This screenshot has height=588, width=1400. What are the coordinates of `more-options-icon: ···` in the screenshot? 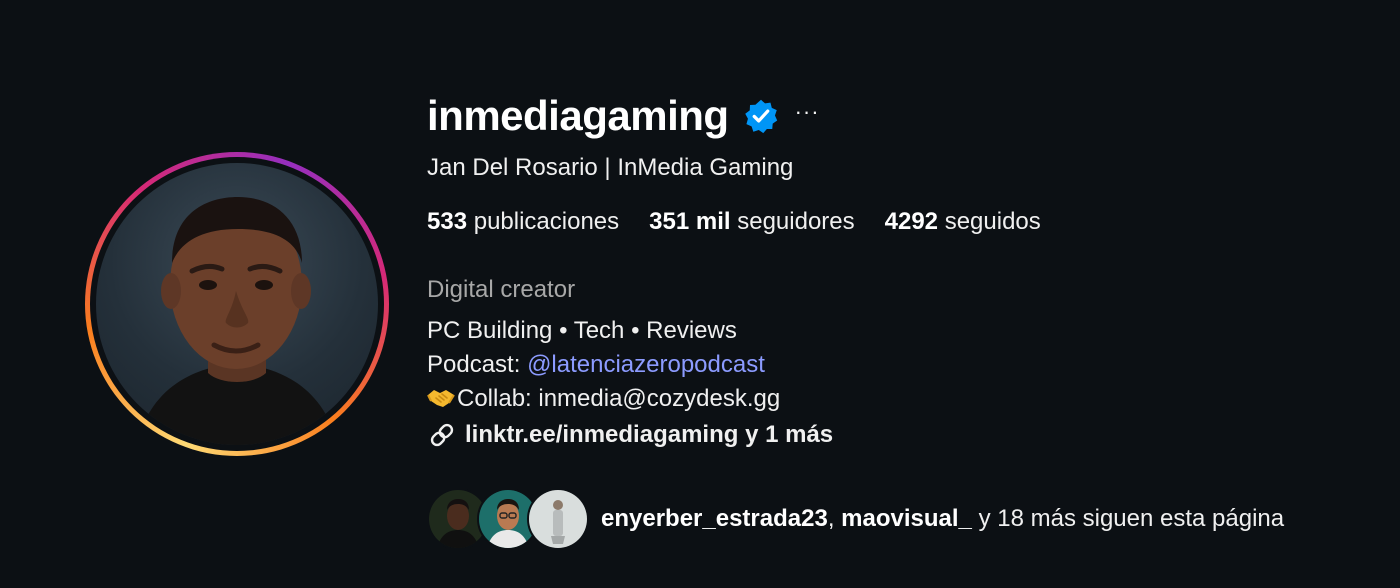 It's located at (807, 112).